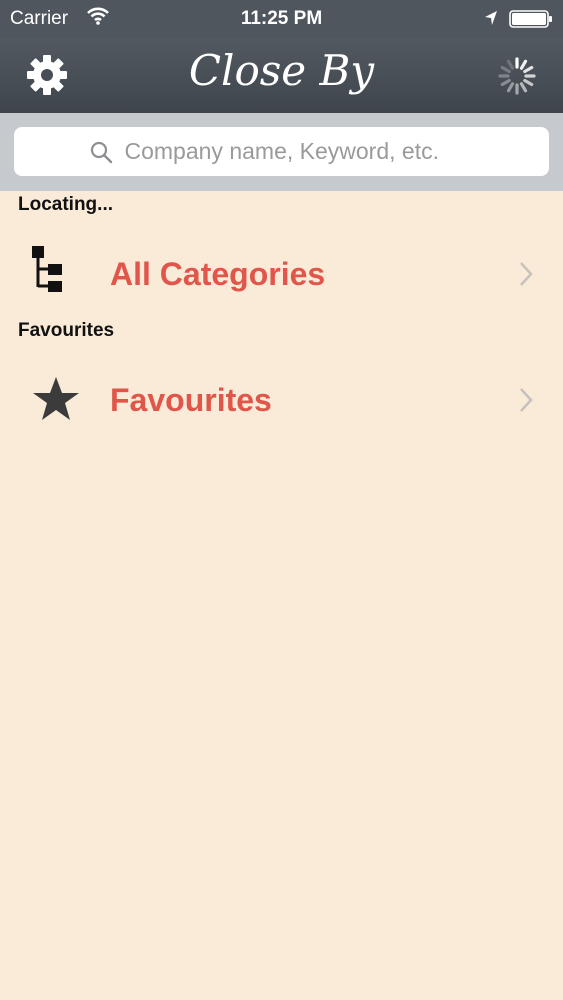 This screenshot has width=563, height=1000. I want to click on status-time: 11:25 PM, so click(281, 18).